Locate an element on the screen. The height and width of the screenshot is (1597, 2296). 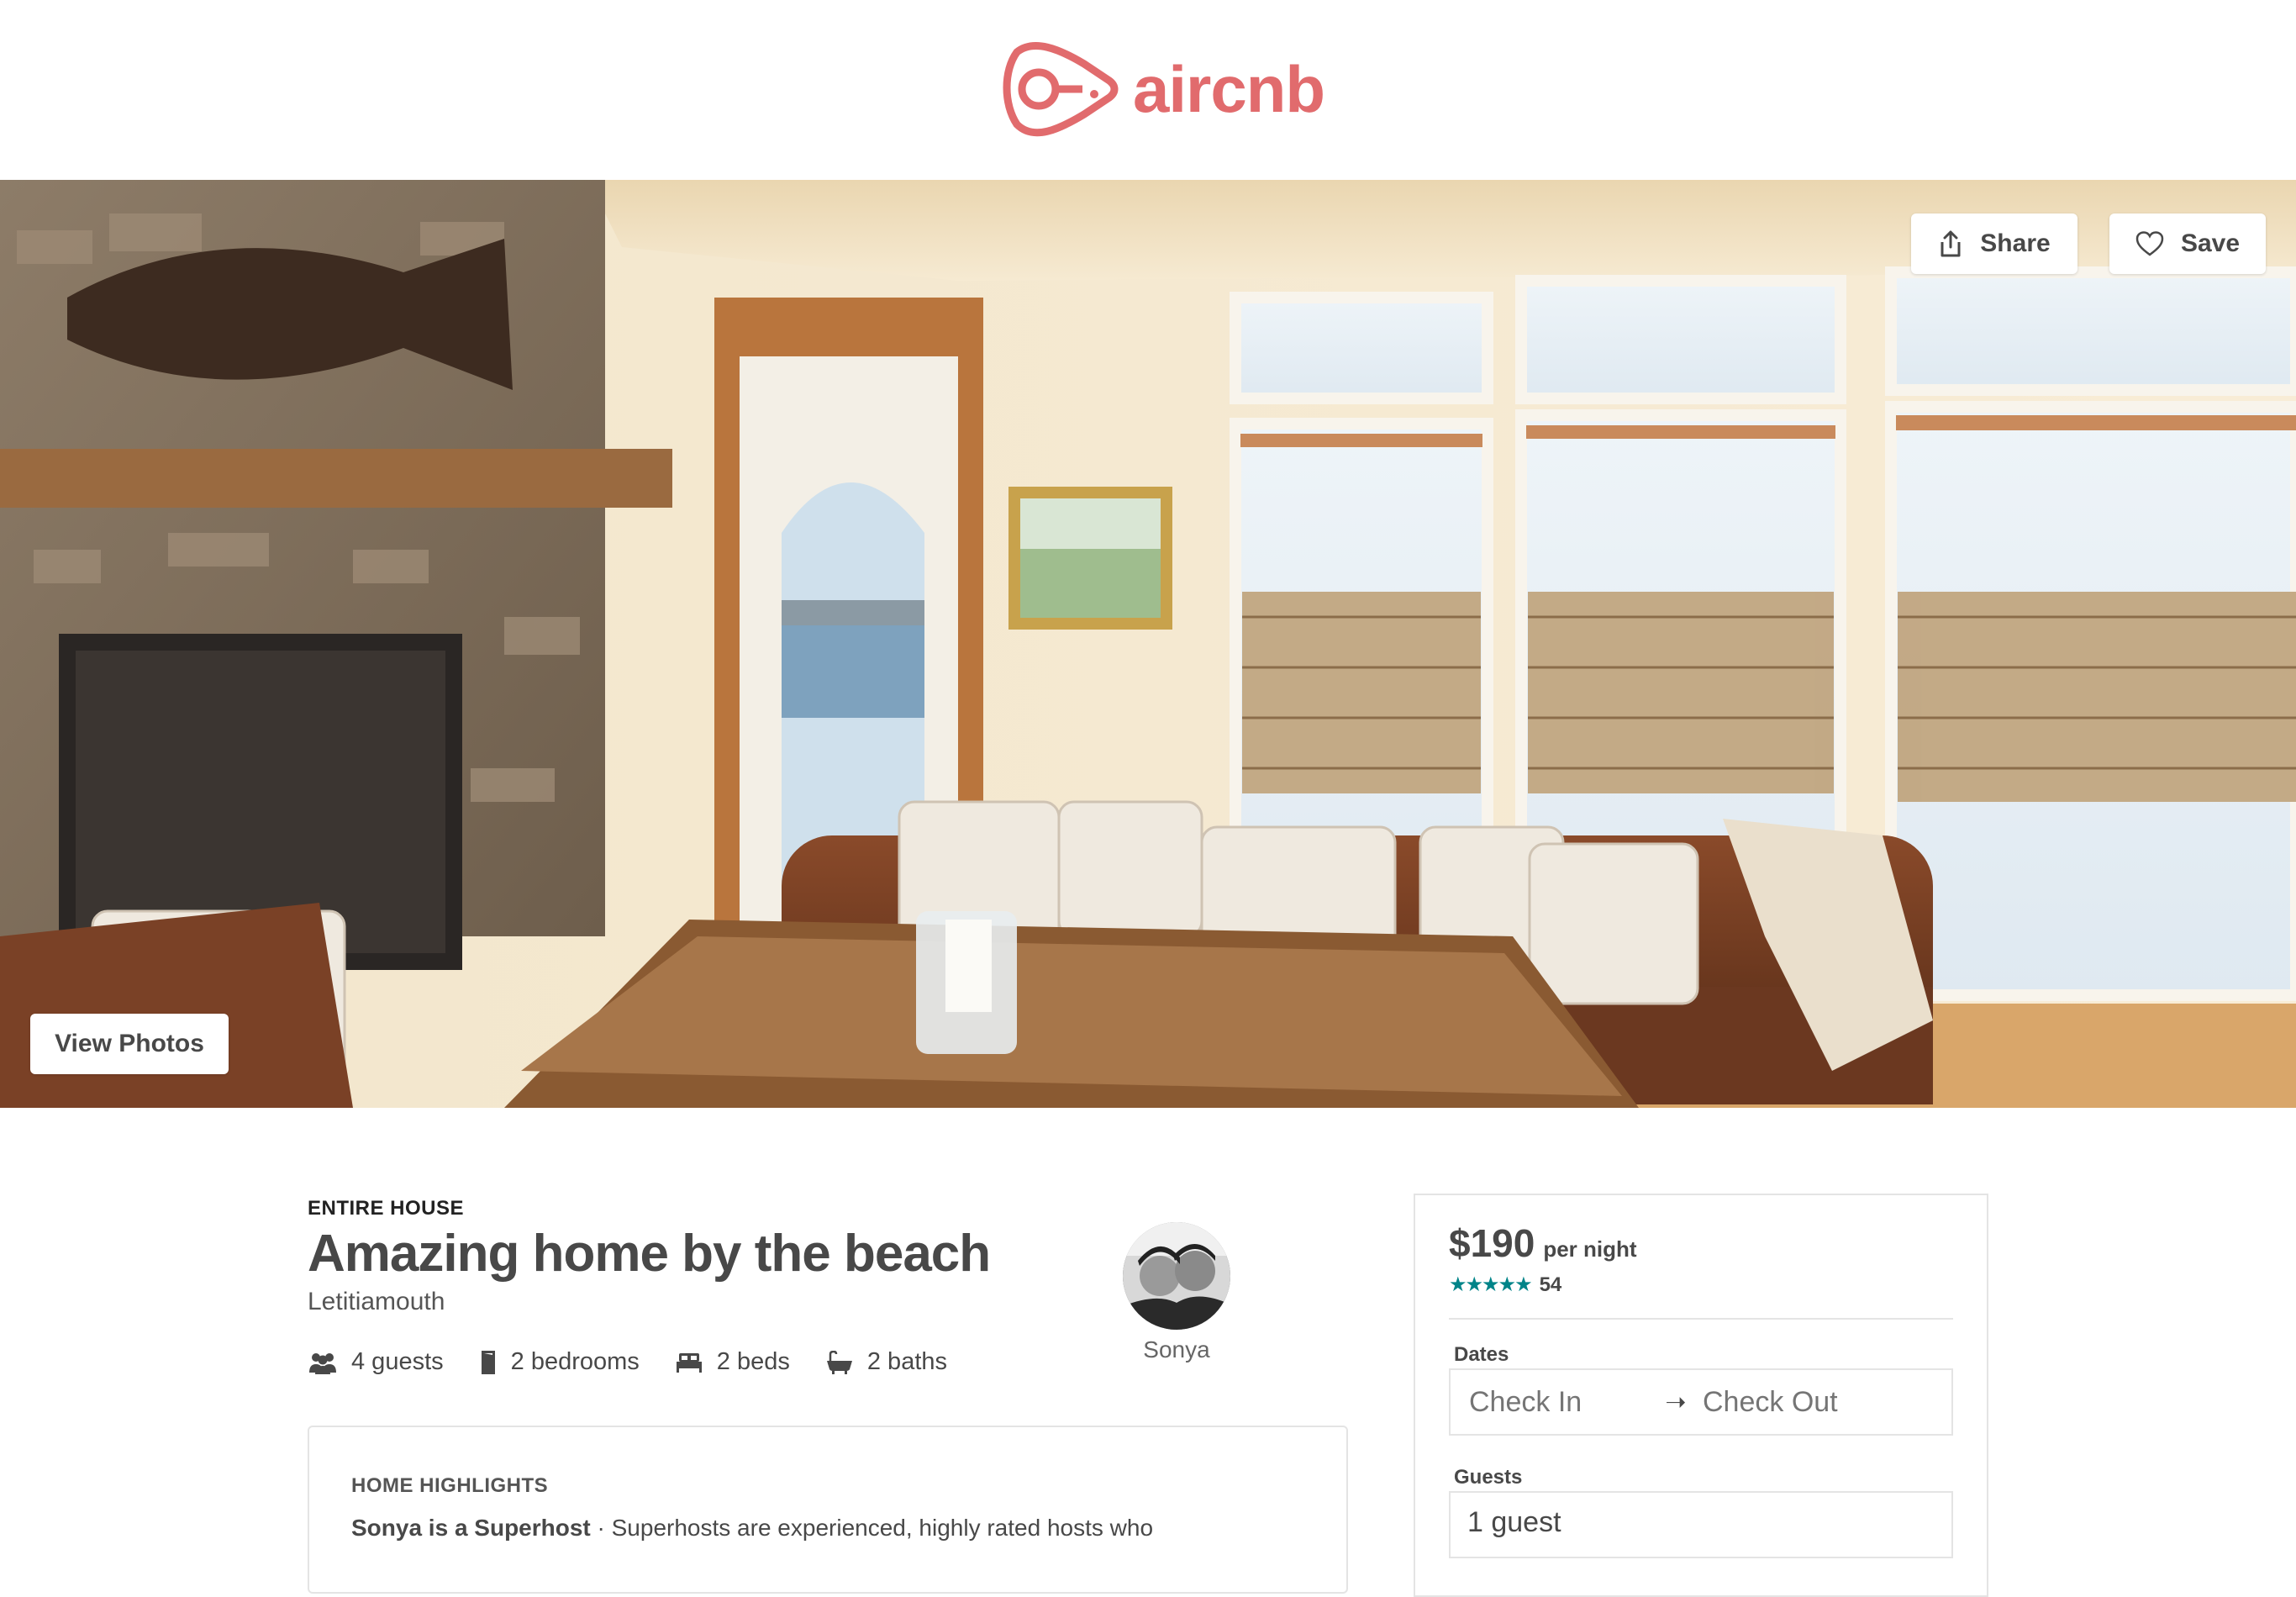
amenity-label: 2 bedrooms is located at coordinates (575, 1361).